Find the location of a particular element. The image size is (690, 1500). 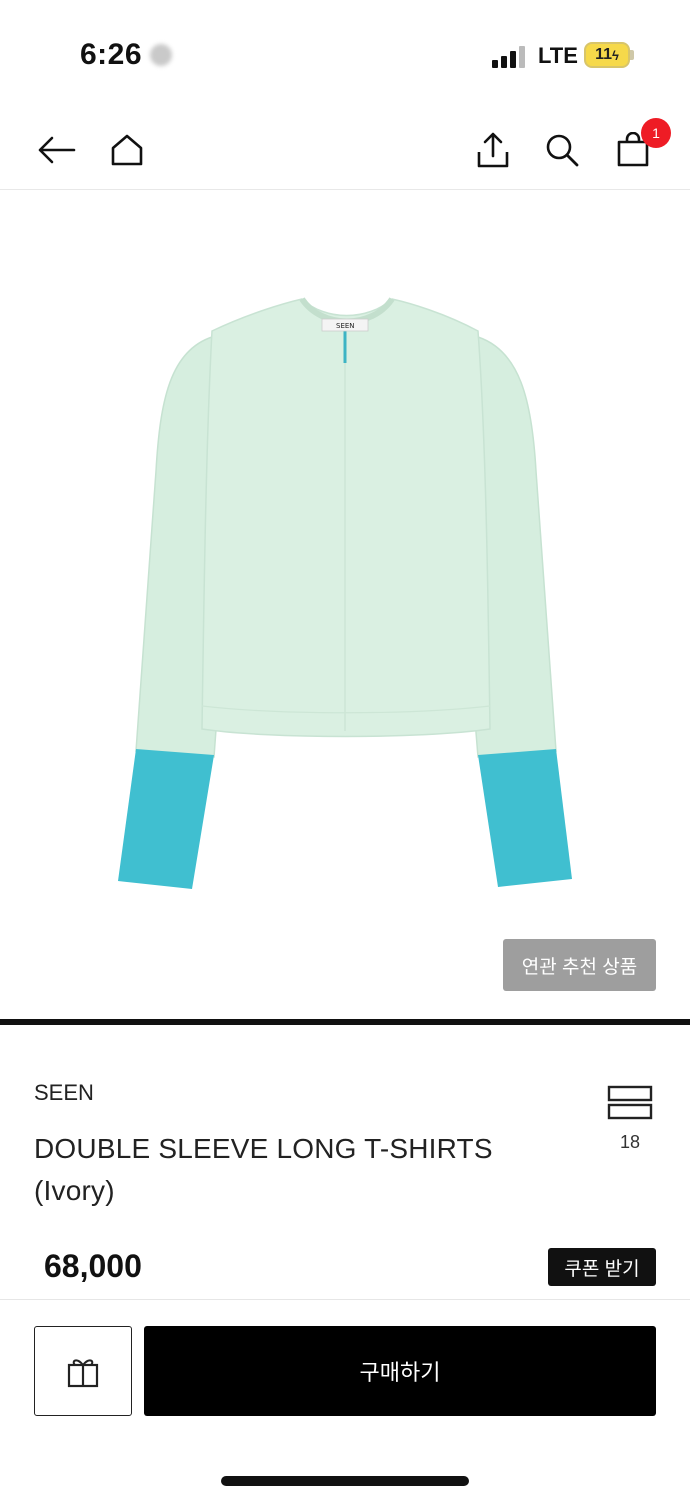

product-title: DOUBLE SLEEVE LONG T-SHIRTS (Ivory) is located at coordinates (263, 1169).